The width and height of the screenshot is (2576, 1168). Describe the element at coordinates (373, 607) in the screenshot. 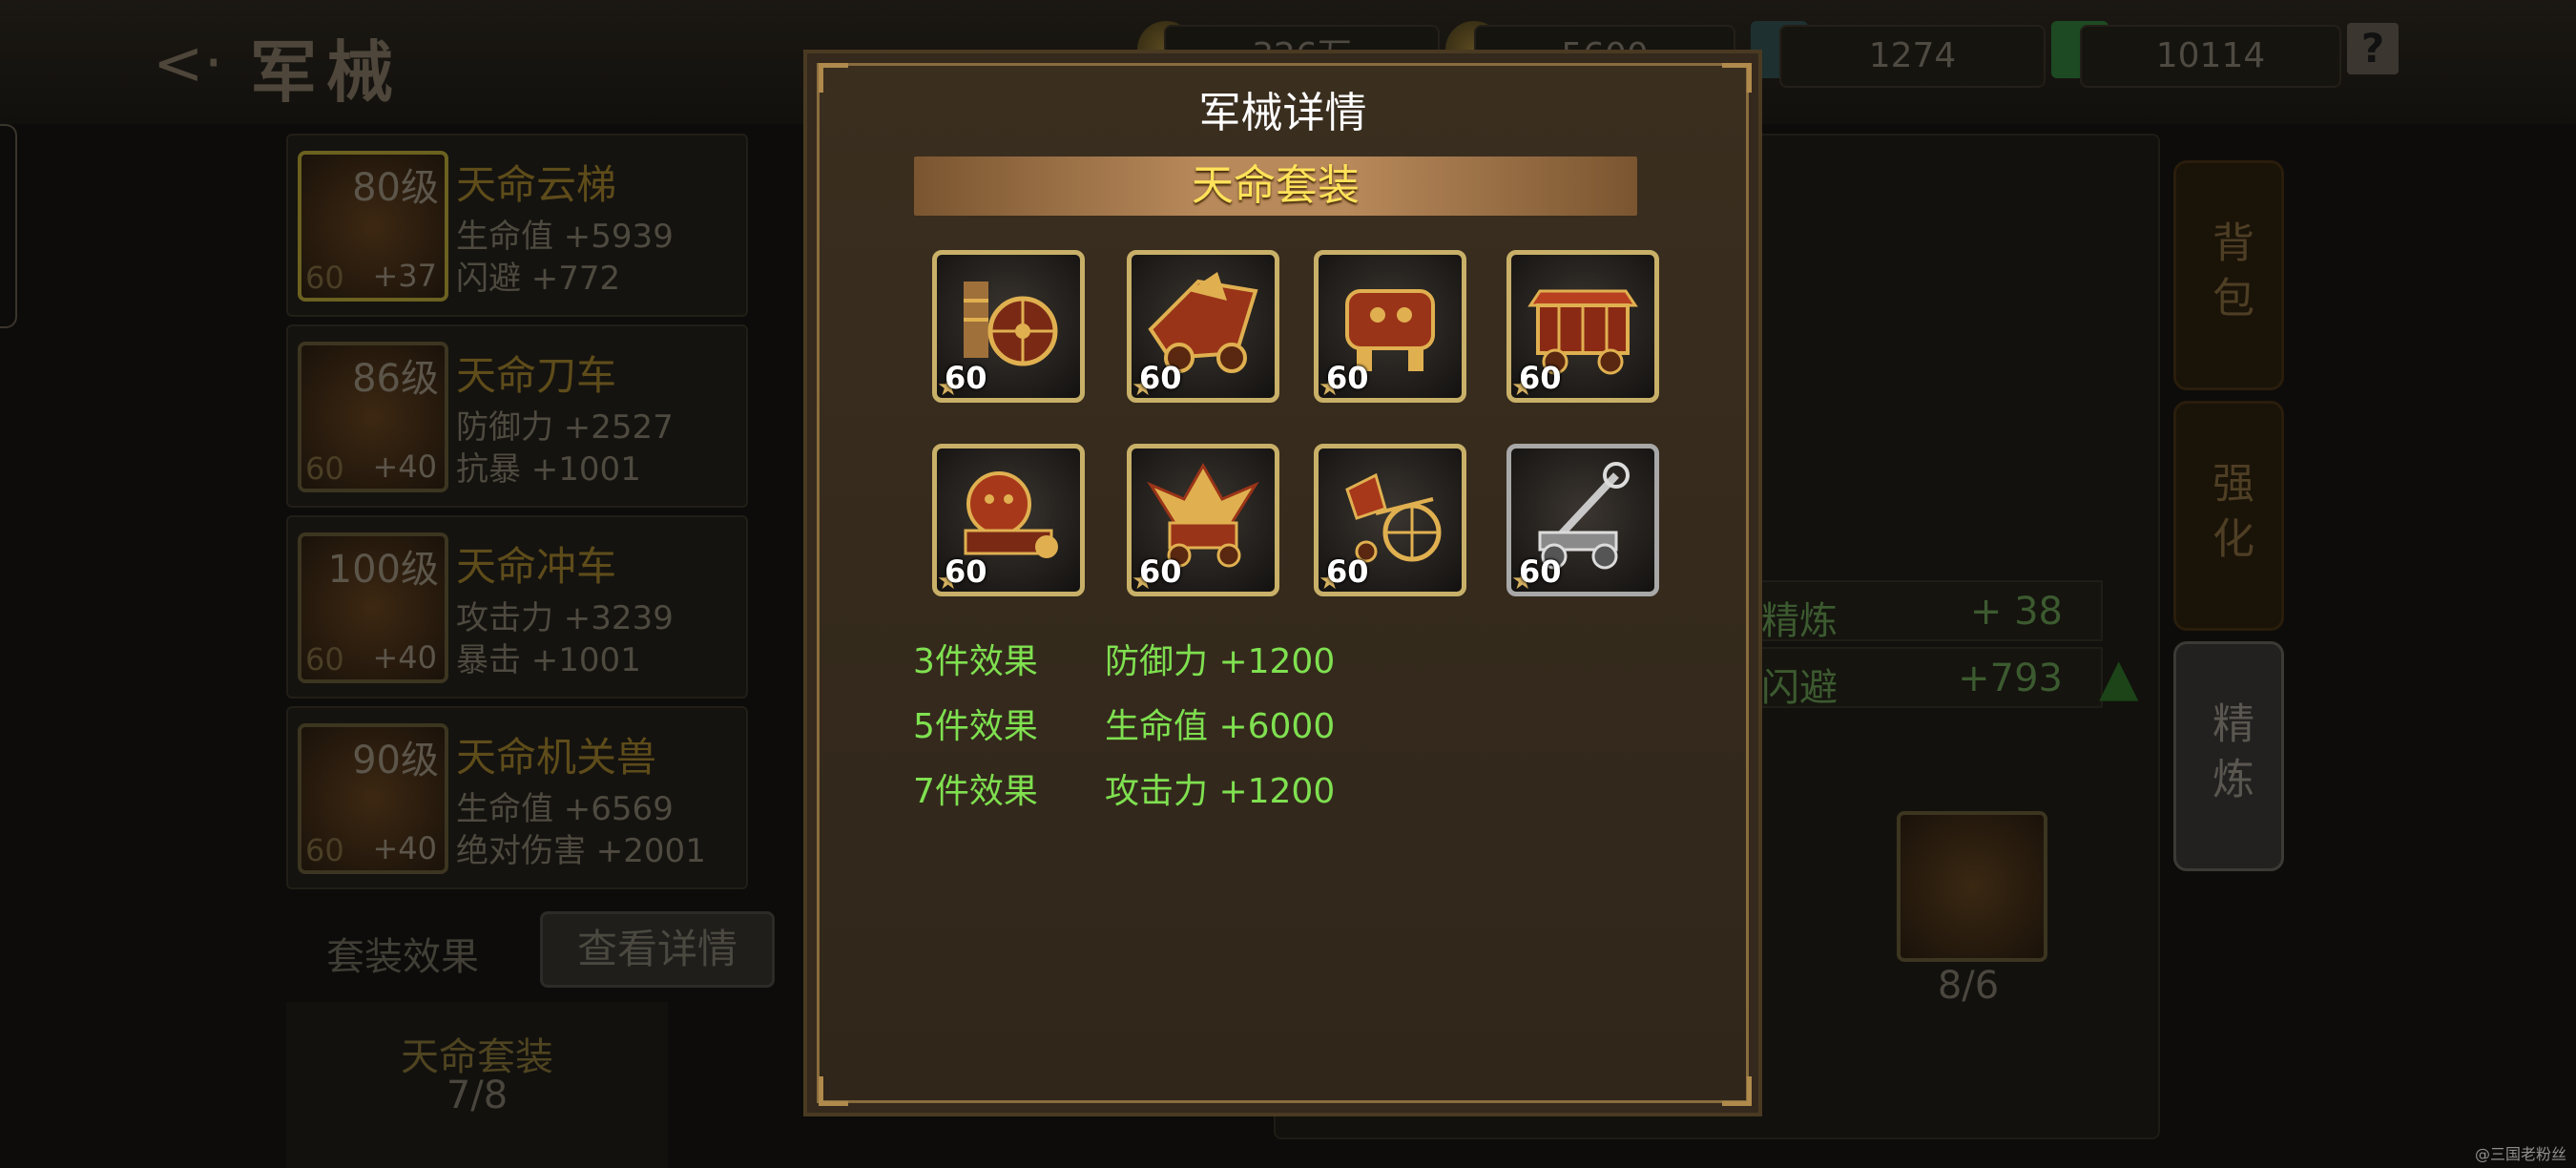

I see `equipment-icon: 100级 60 +40` at that location.